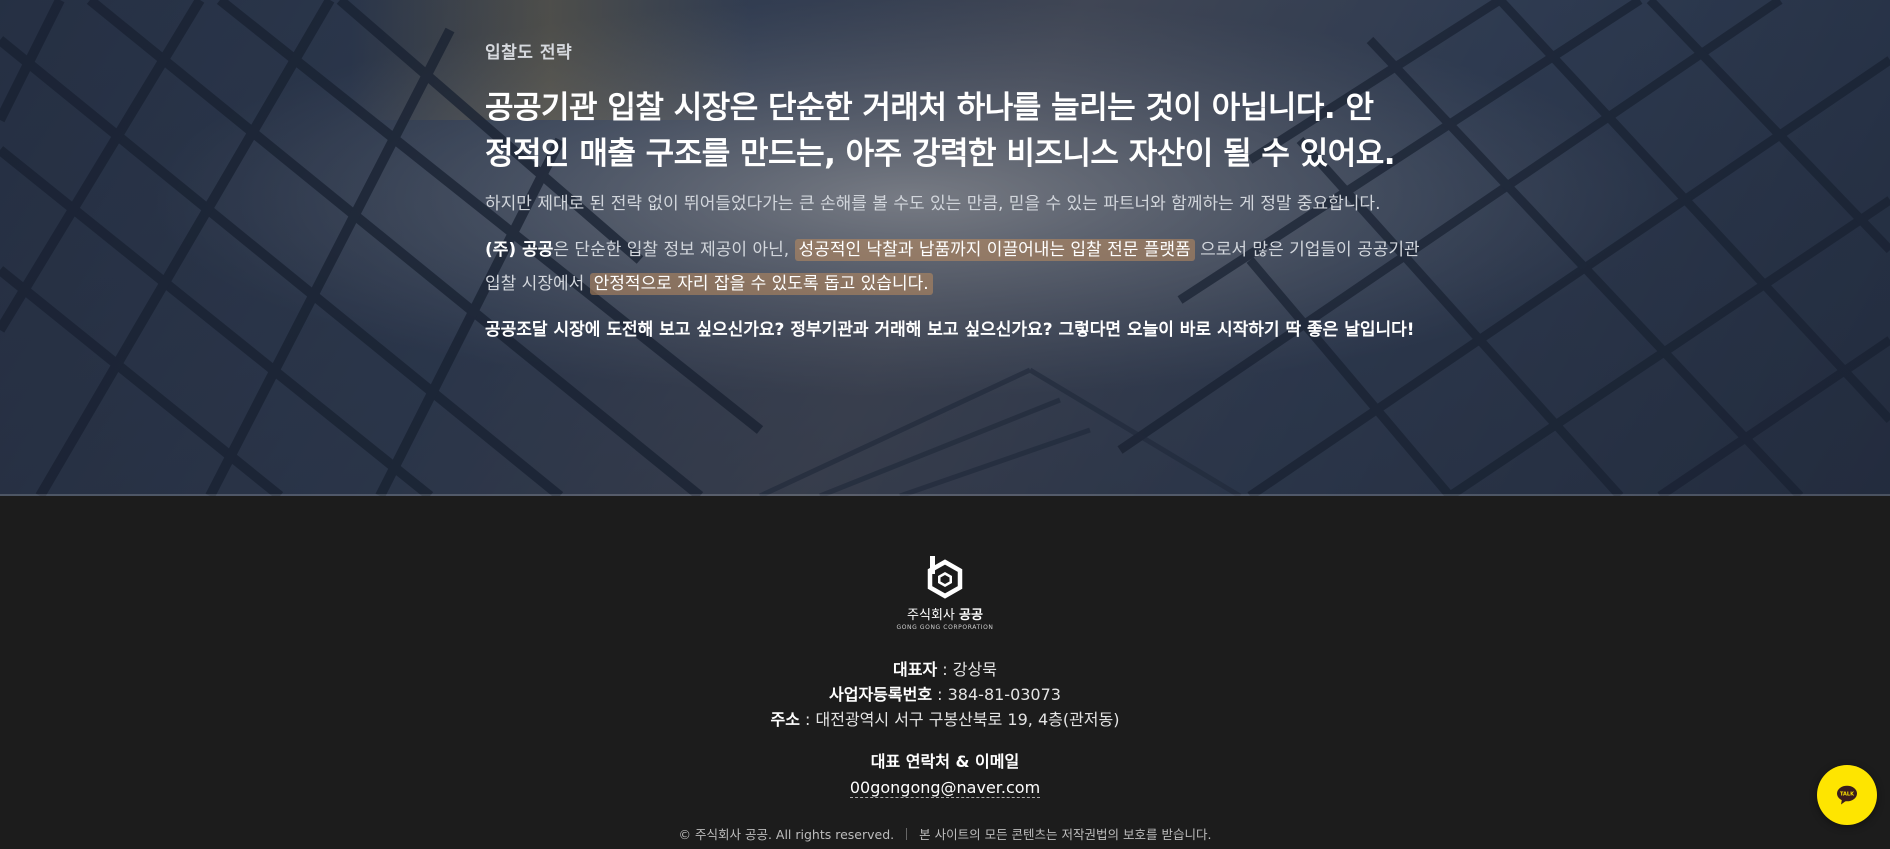 This screenshot has width=1890, height=849. What do you see at coordinates (994, 250) in the screenshot?
I see `highlight-text: 성공적인 낙찰과 납품까지 이끌어내는 입찰 전문 플랫폼` at bounding box center [994, 250].